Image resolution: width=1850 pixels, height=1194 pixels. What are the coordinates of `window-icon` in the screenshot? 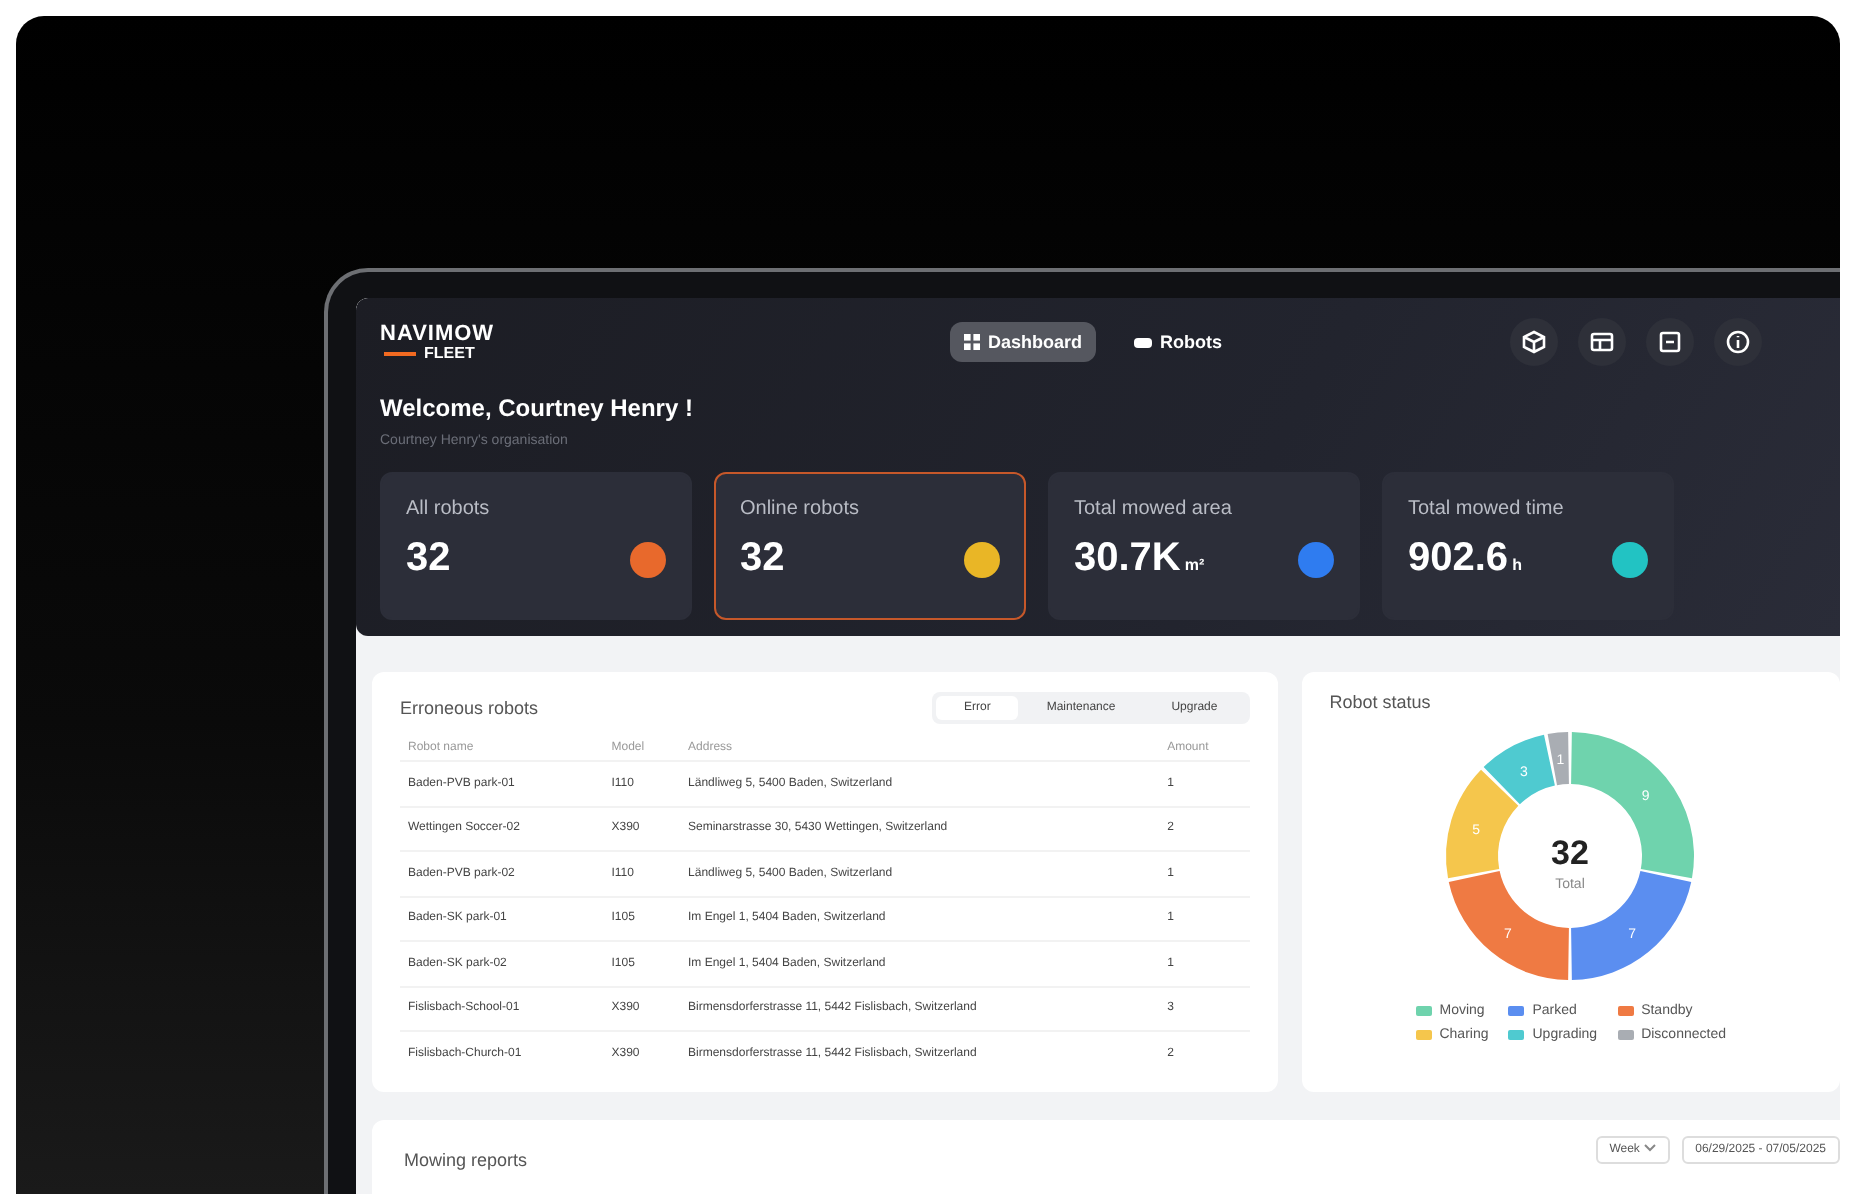 It's located at (1602, 342).